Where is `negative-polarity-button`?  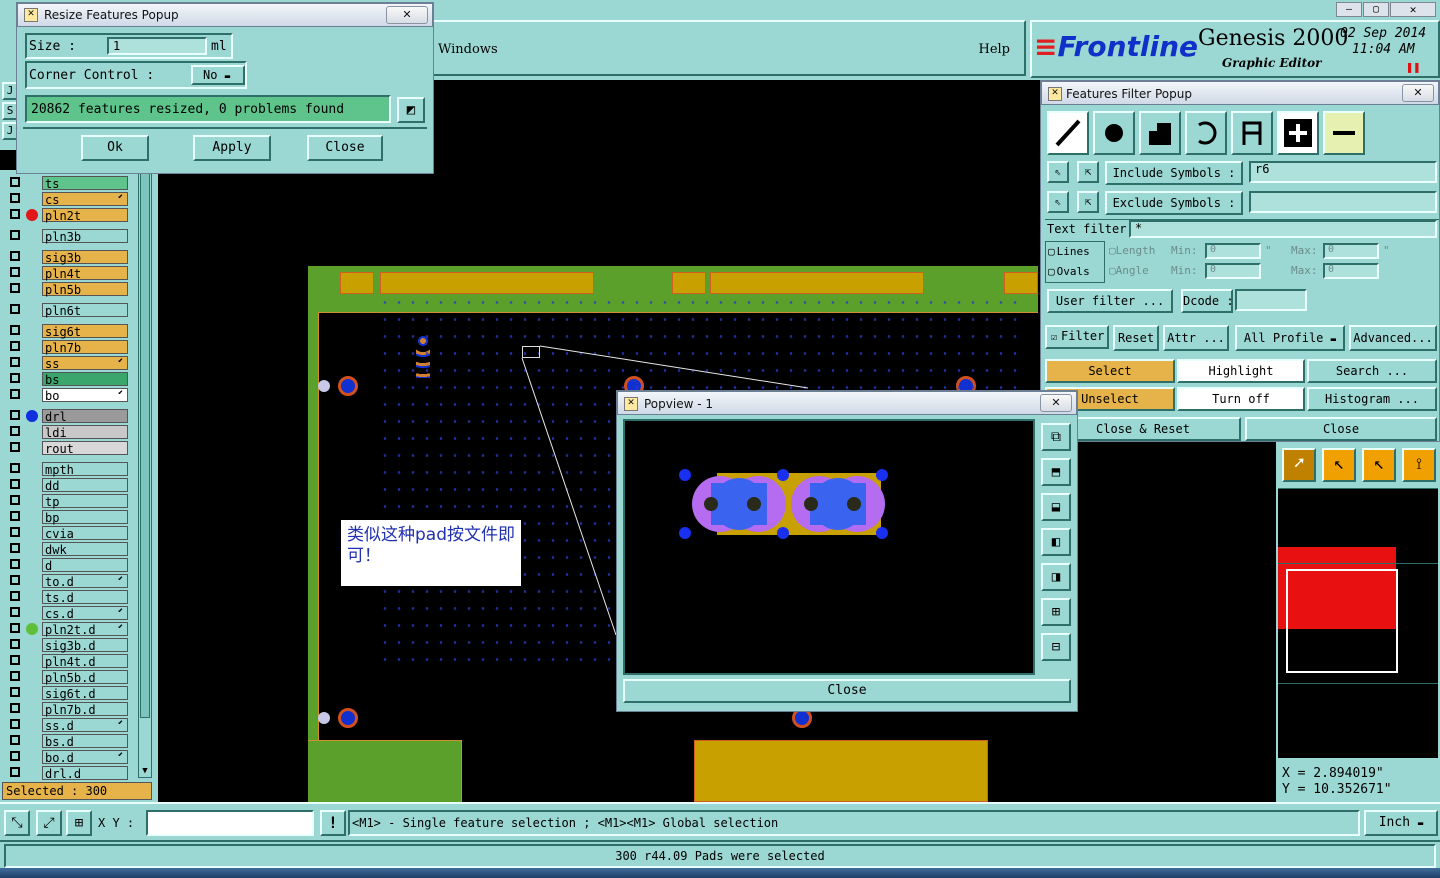 negative-polarity-button is located at coordinates (1344, 133).